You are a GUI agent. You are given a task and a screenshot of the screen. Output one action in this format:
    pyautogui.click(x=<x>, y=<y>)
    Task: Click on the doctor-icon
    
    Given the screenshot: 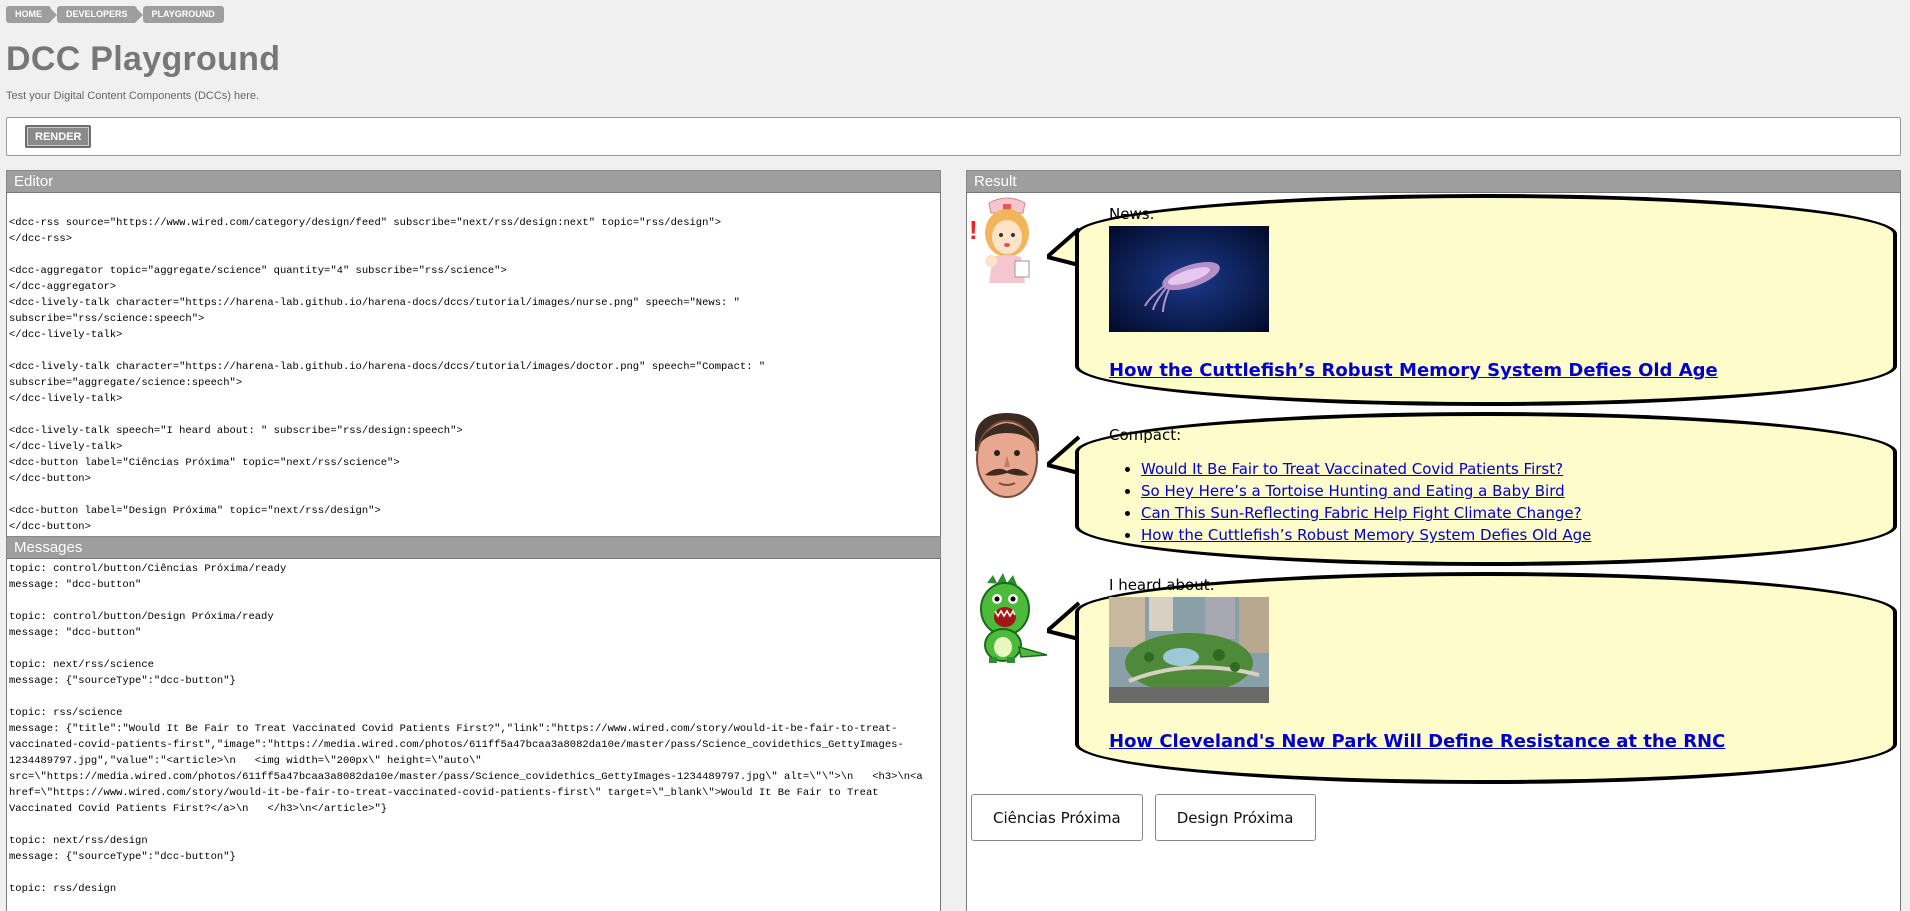 What is the action you would take?
    pyautogui.click(x=1007, y=455)
    